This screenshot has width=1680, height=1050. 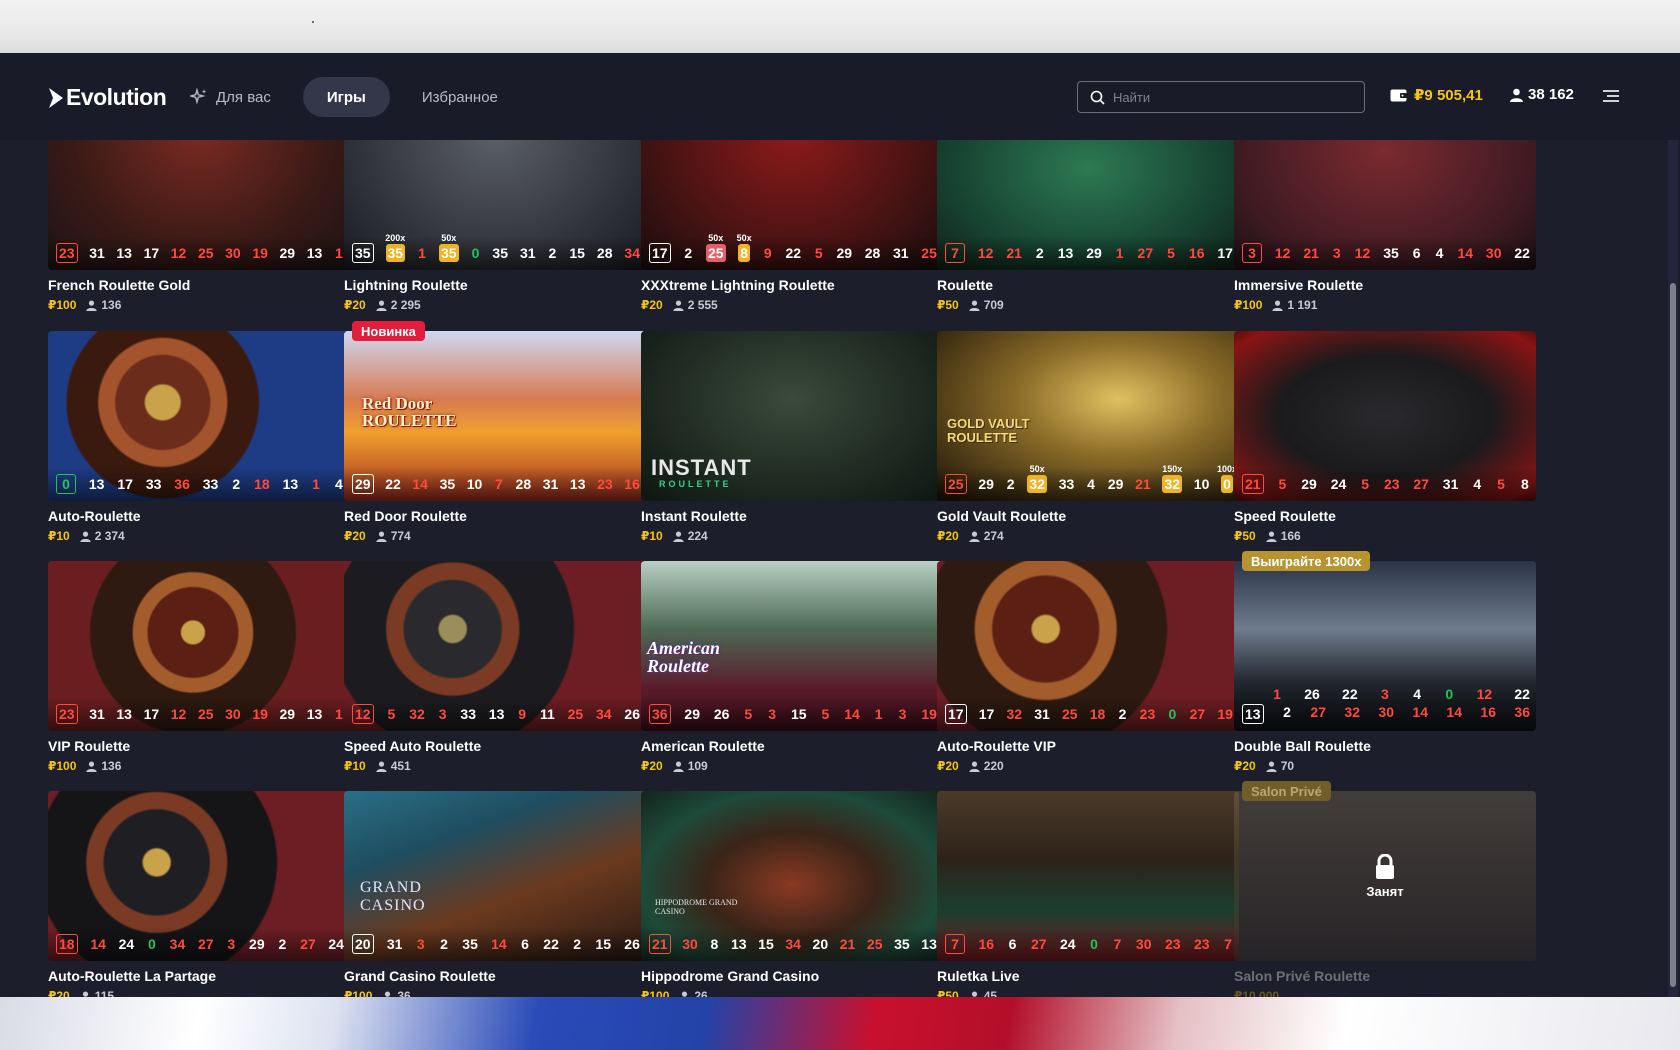 I want to click on recent-numbers: 18 14 24 0 34 27 3 29 2 27 24, so click(x=199, y=944).